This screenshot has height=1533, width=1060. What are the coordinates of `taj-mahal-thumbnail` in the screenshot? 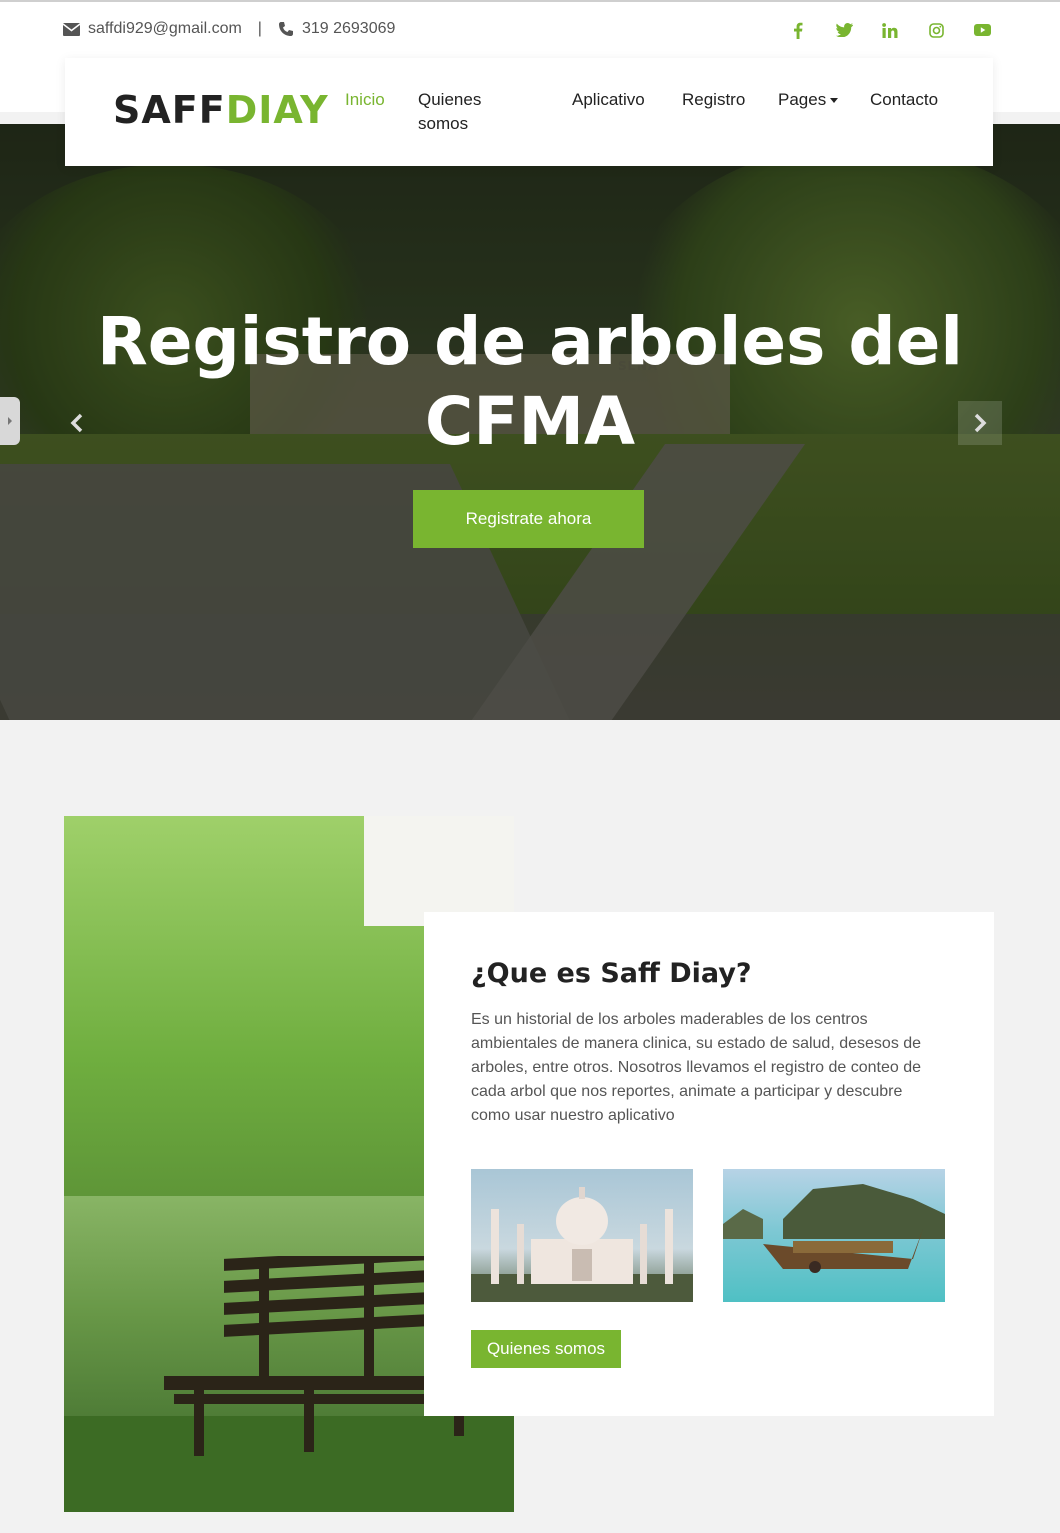 It's located at (582, 1235).